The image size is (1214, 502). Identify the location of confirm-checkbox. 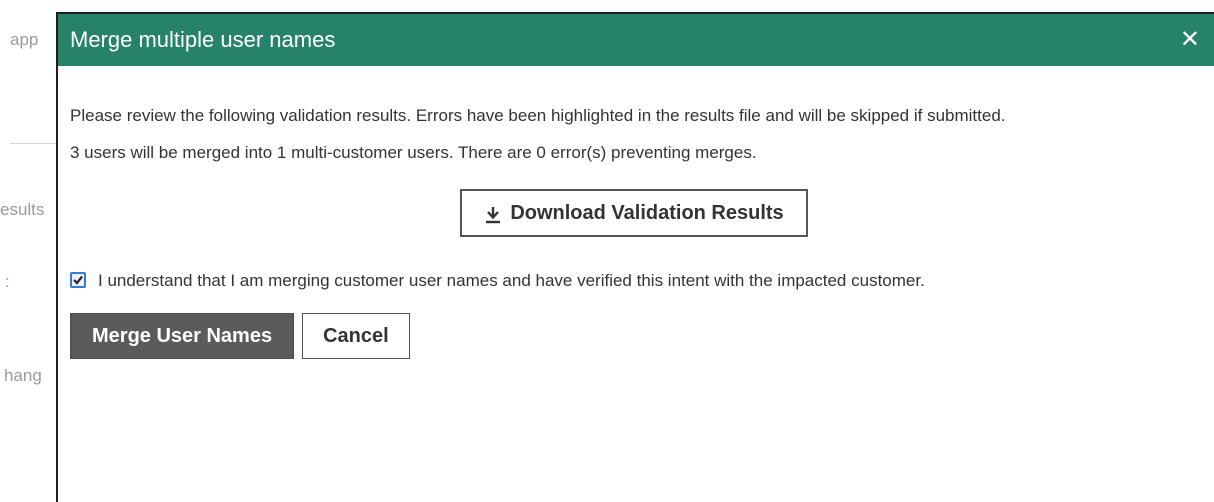
(78, 280).